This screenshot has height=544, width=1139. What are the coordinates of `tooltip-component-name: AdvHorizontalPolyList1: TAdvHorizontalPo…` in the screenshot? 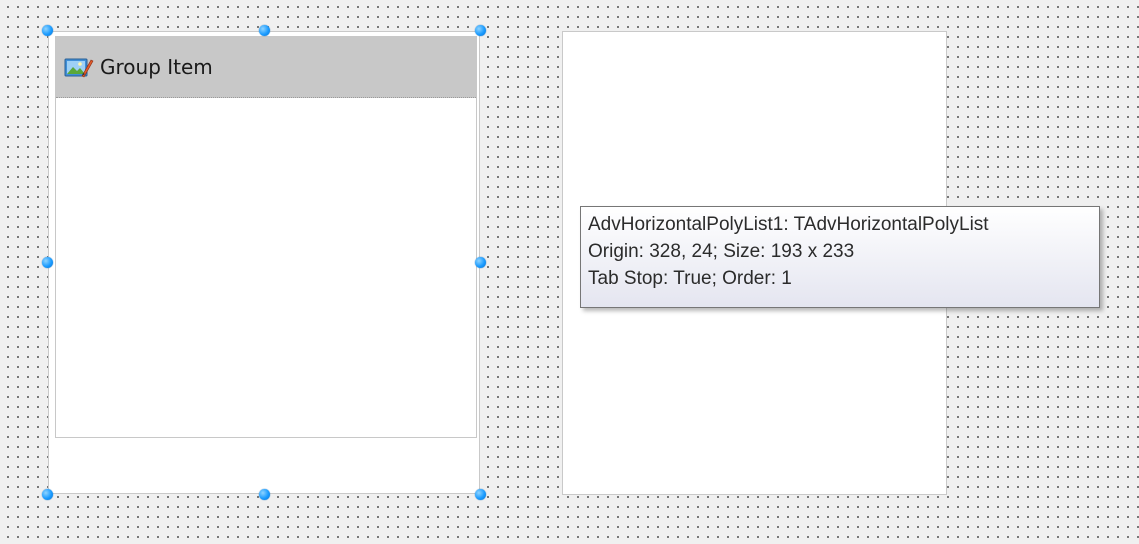 It's located at (788, 224).